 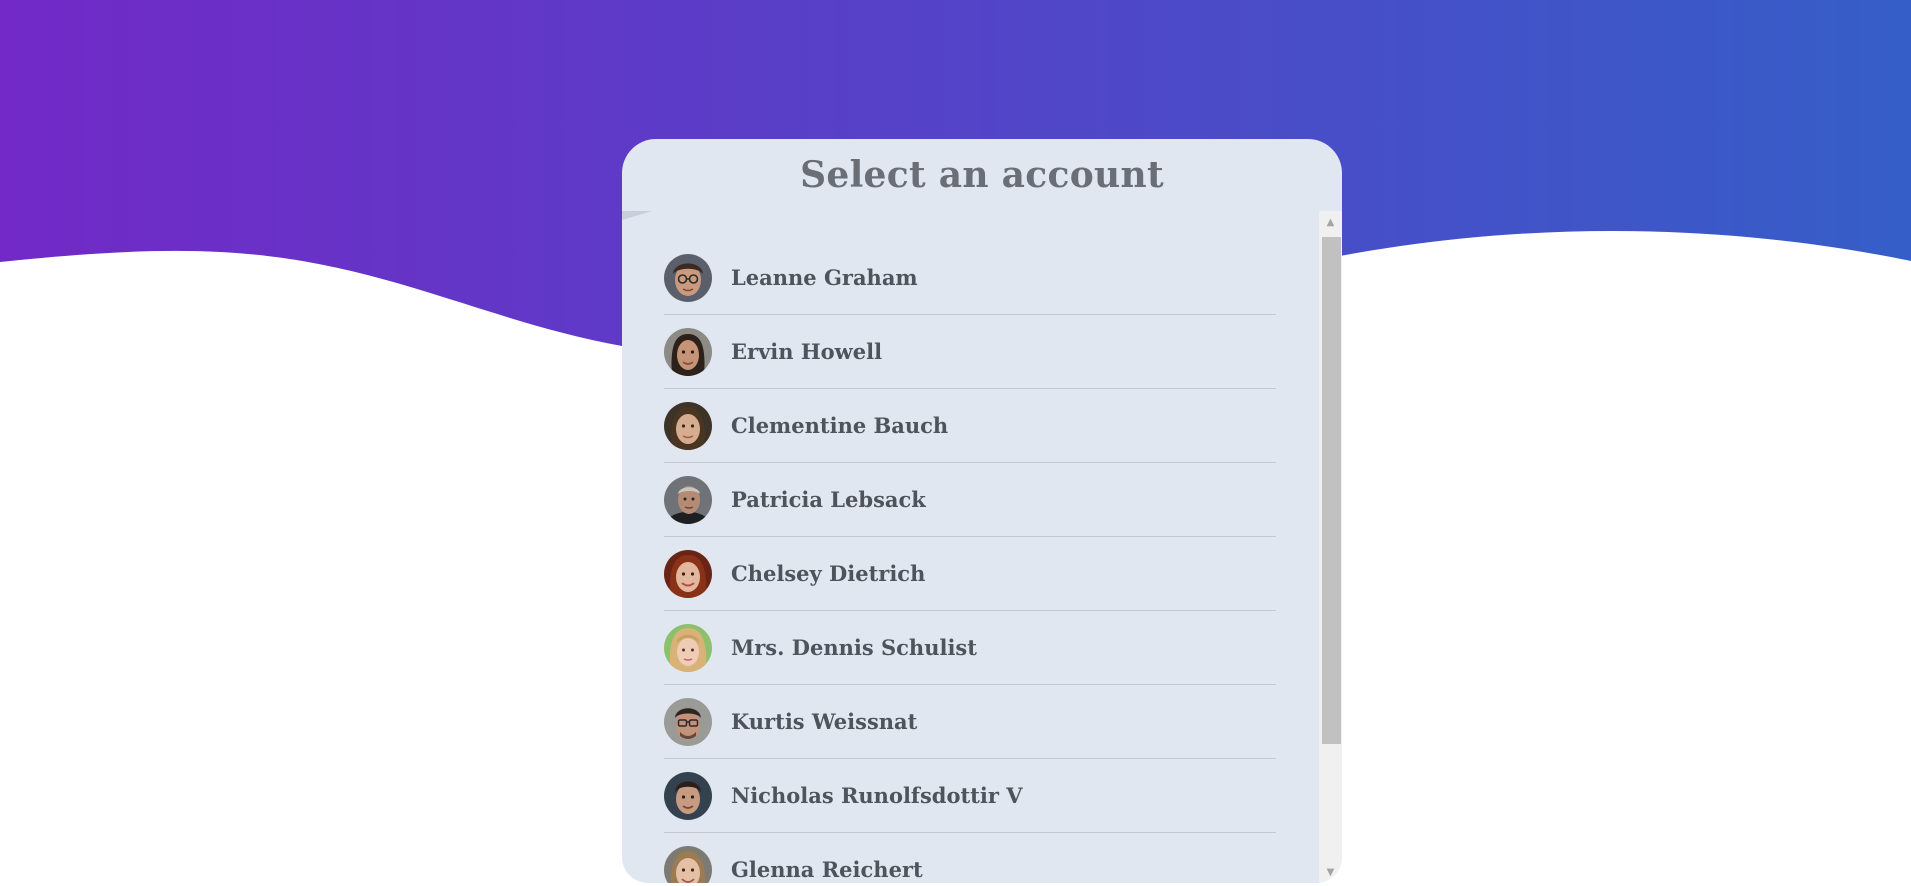 What do you see at coordinates (807, 351) in the screenshot?
I see `account-name: Ervin Howell` at bounding box center [807, 351].